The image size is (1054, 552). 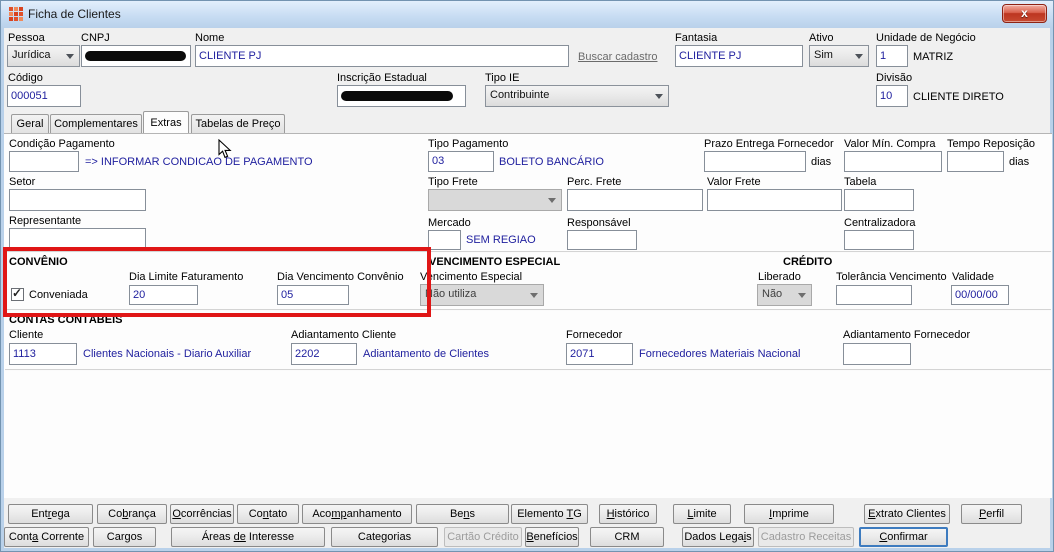 What do you see at coordinates (44, 96) in the screenshot?
I see `codigo-input: 000051` at bounding box center [44, 96].